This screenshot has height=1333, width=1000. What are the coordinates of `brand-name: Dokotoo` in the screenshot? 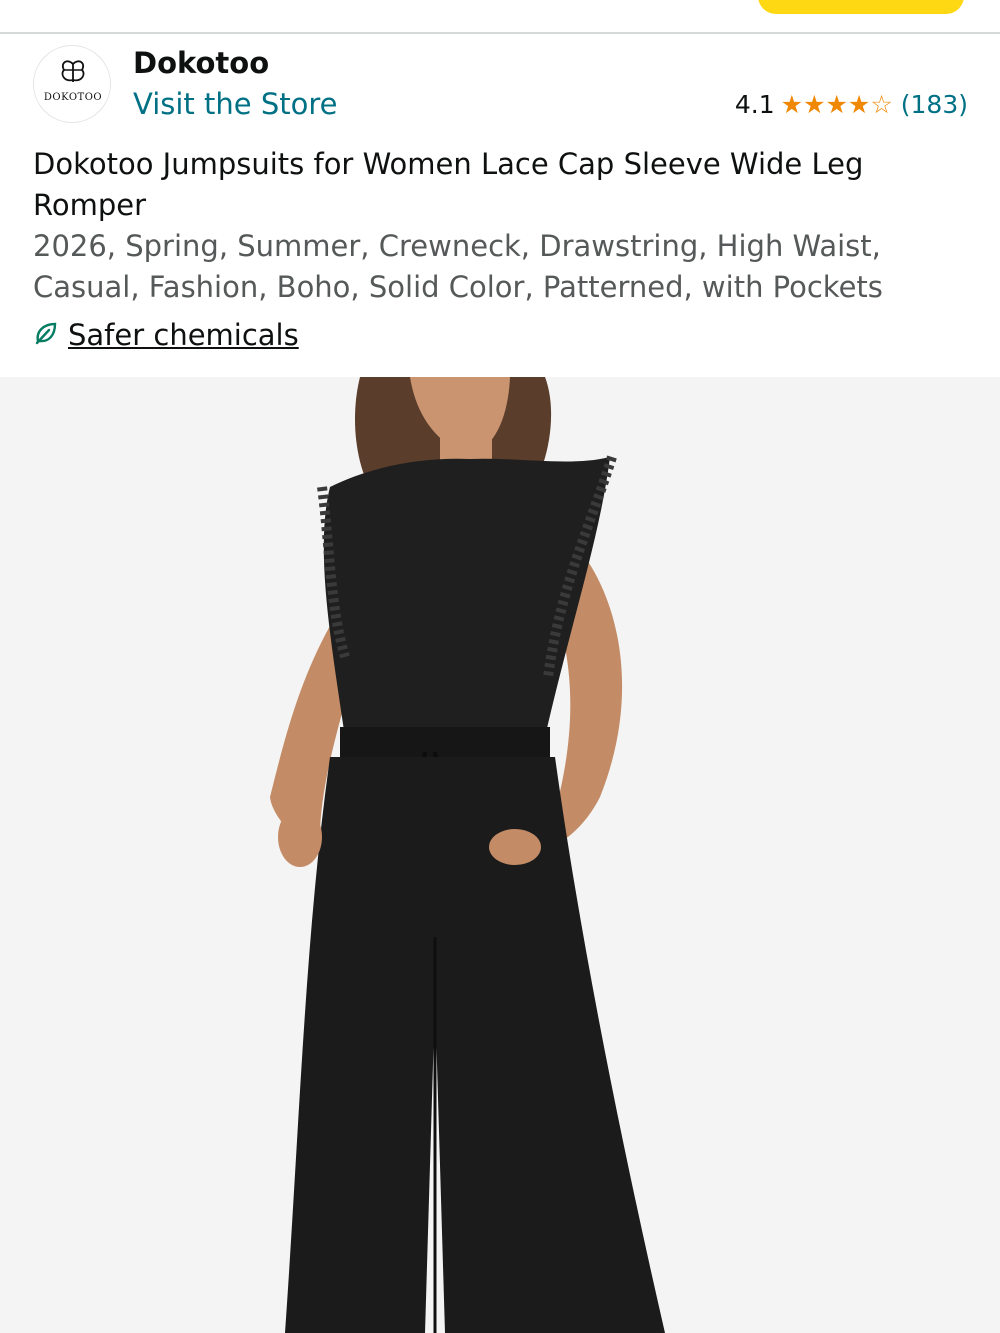 It's located at (201, 63).